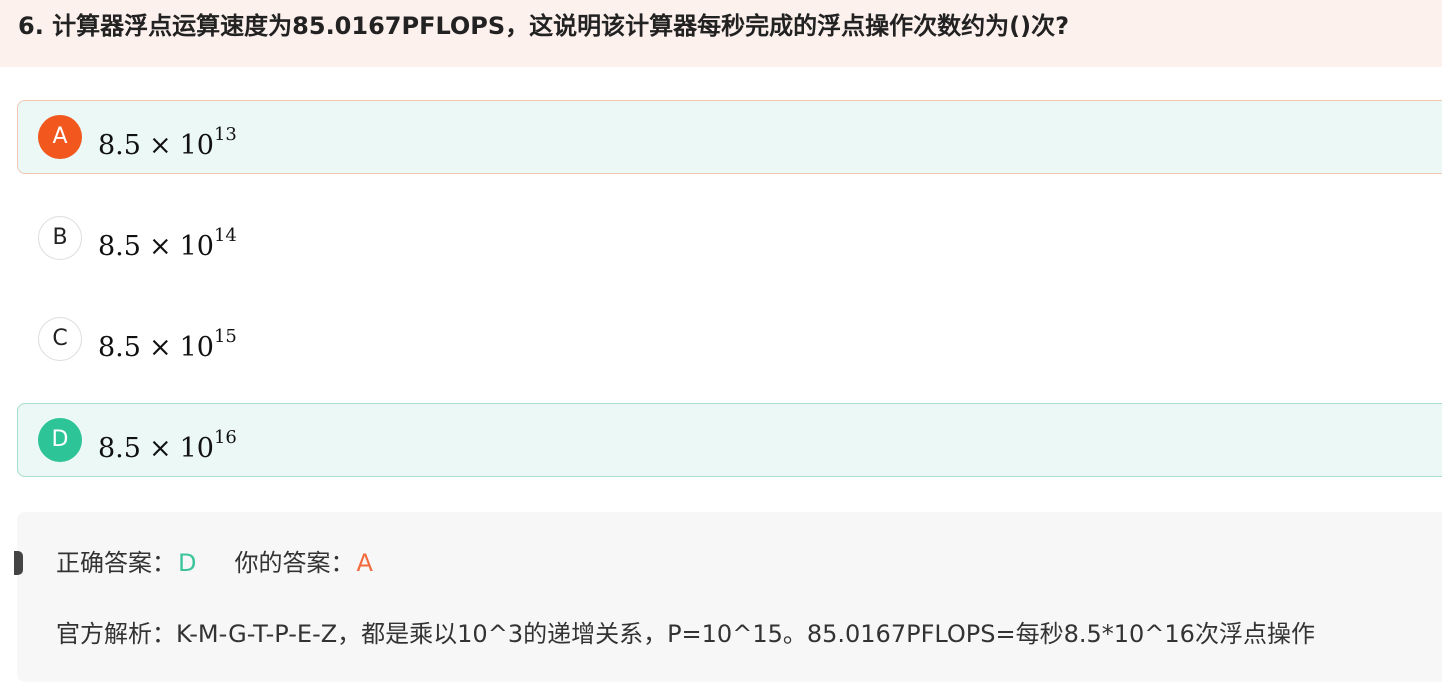 The height and width of the screenshot is (682, 1442). What do you see at coordinates (729, 440) in the screenshot?
I see `option-d: D 8.5 × 1016` at bounding box center [729, 440].